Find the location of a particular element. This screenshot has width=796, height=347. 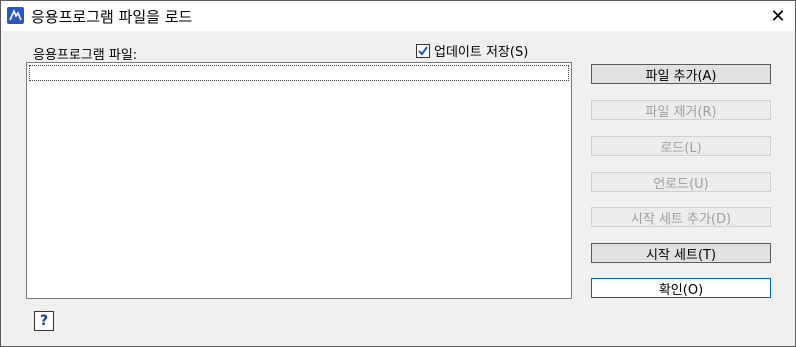

app-icon is located at coordinates (15, 15).